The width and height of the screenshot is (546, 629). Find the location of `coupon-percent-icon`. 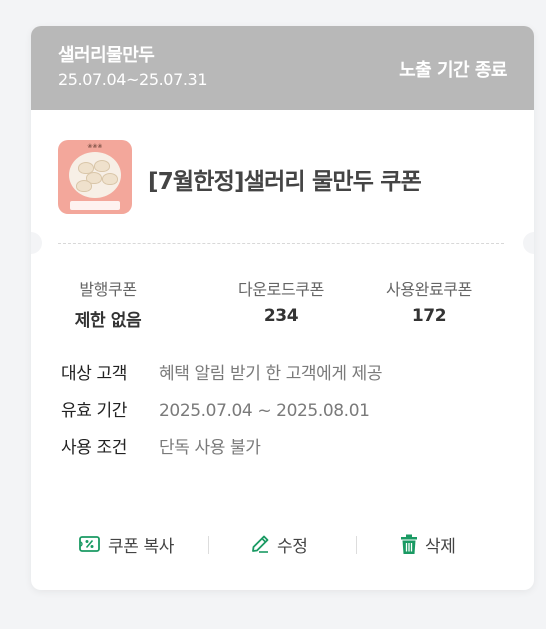

coupon-percent-icon is located at coordinates (89, 544).